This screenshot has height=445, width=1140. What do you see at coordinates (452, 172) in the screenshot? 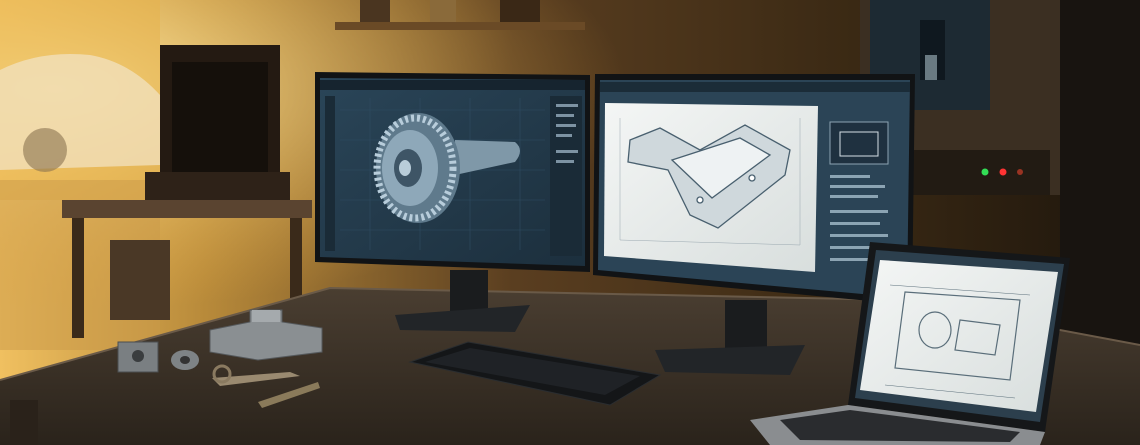
I see `monitor-left` at bounding box center [452, 172].